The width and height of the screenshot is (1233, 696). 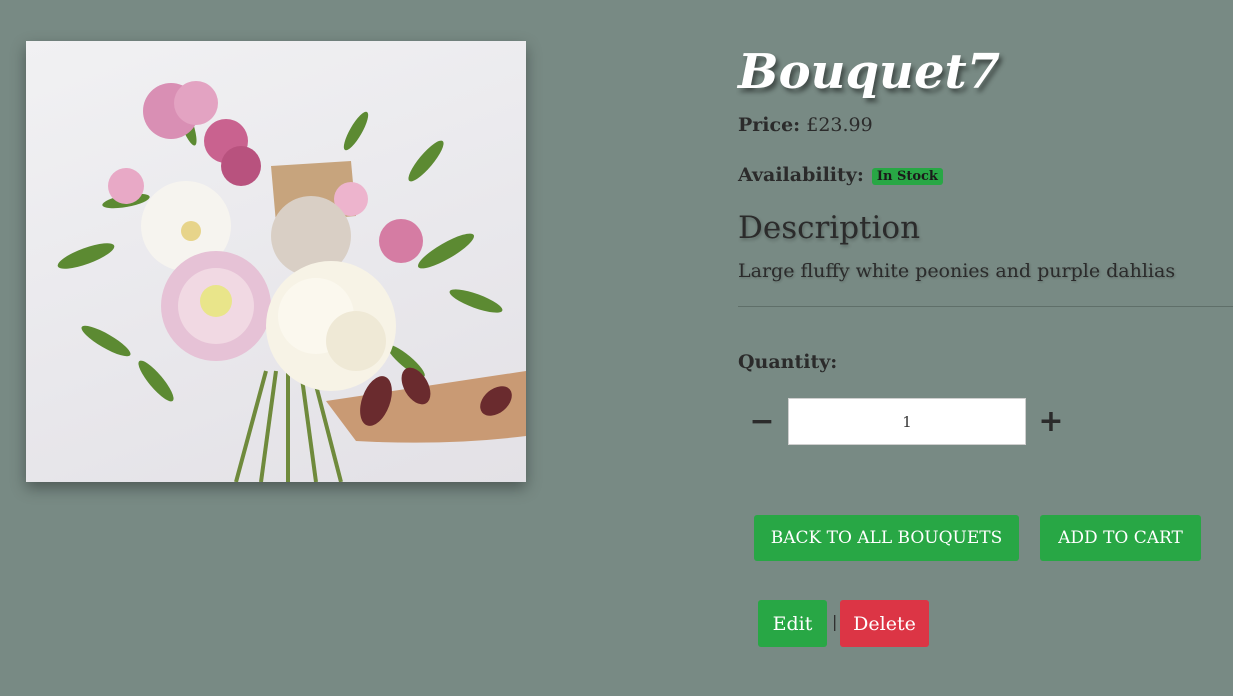 What do you see at coordinates (216, 306) in the screenshot?
I see `dahlia-flower` at bounding box center [216, 306].